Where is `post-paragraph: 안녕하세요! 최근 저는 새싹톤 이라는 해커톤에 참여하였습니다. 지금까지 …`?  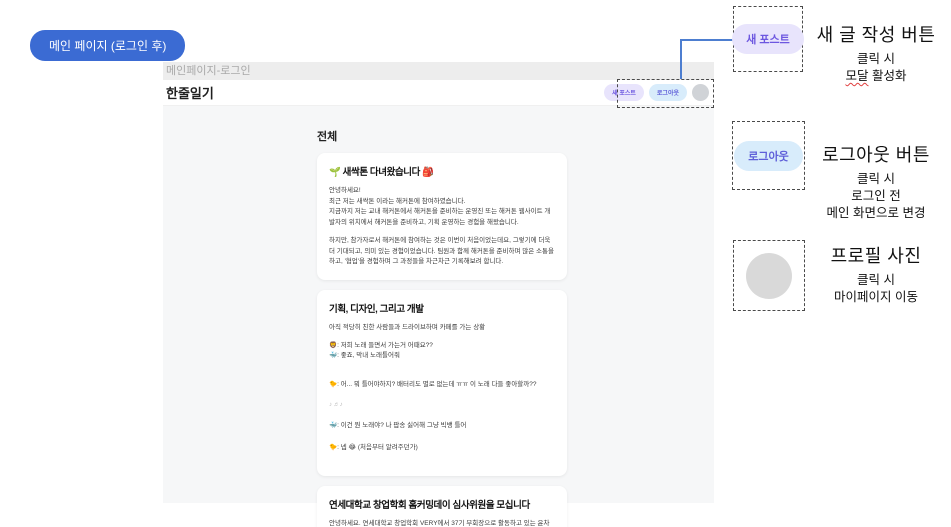 post-paragraph: 안녕하세요! 최근 저는 새싹톤 이라는 해커톤에 참여하였습니다. 지금까지 … is located at coordinates (440, 207).